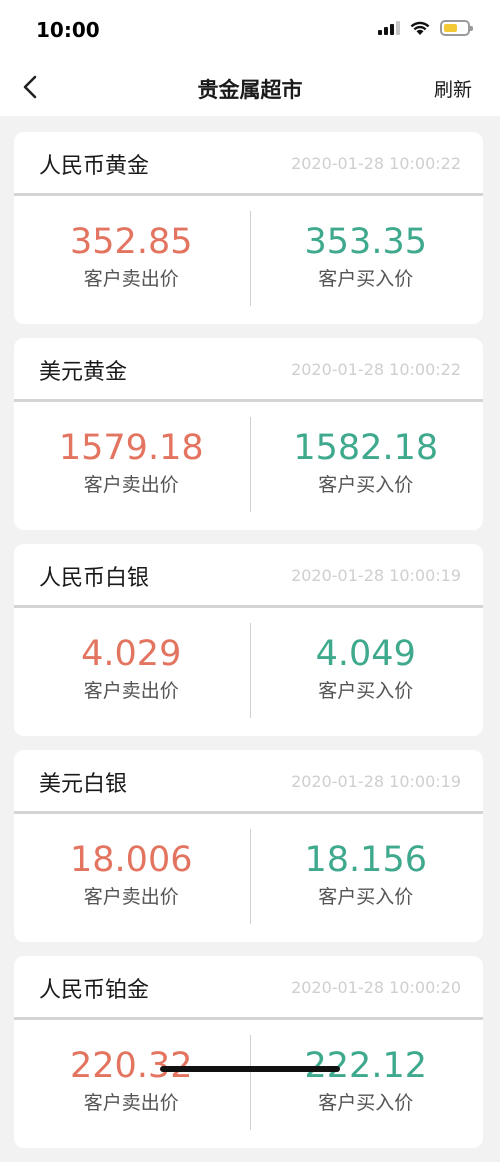  Describe the element at coordinates (83, 784) in the screenshot. I see `card-title: 美元白银` at that location.